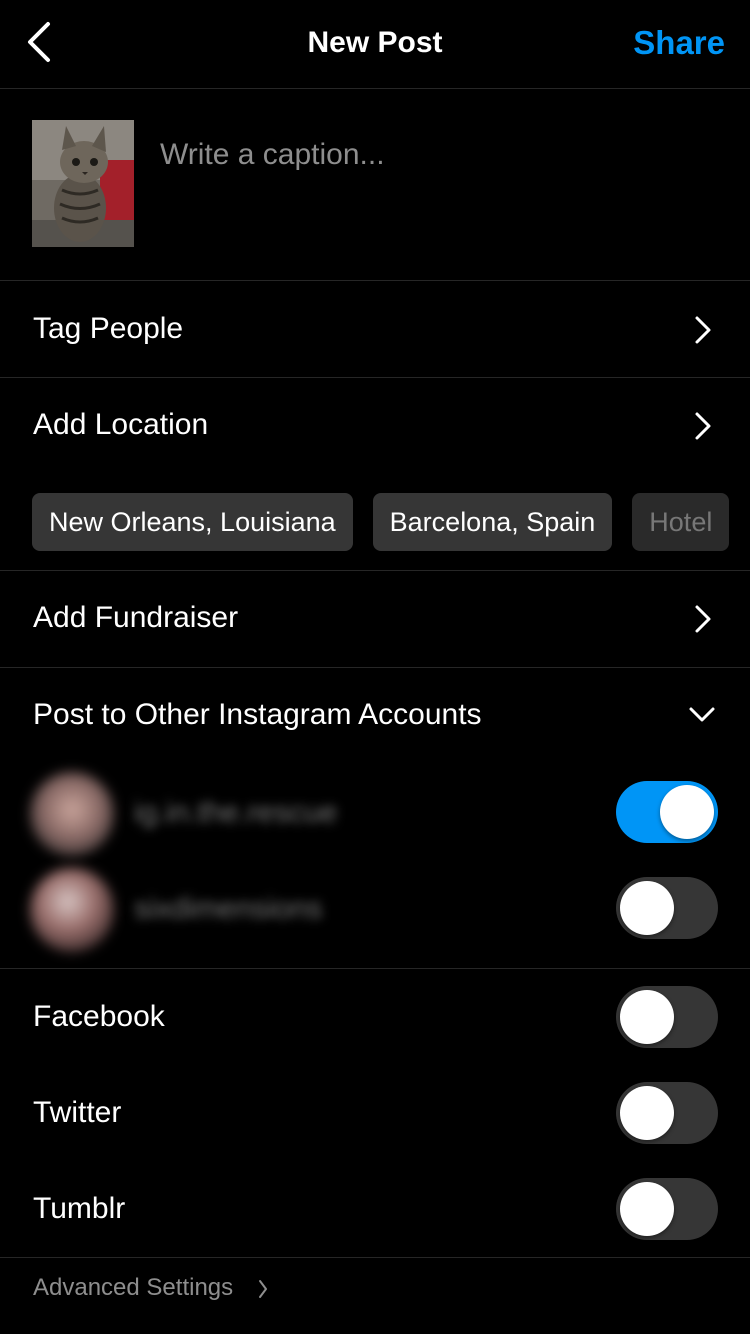 The height and width of the screenshot is (1334, 750). What do you see at coordinates (375, 619) in the screenshot?
I see `add-fundraiser-row: Add Fundraiser` at bounding box center [375, 619].